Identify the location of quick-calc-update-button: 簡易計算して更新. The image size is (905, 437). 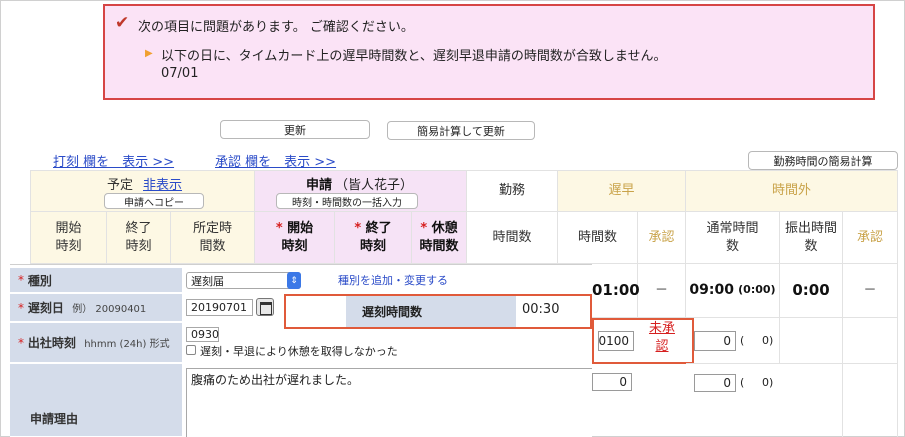
(461, 130).